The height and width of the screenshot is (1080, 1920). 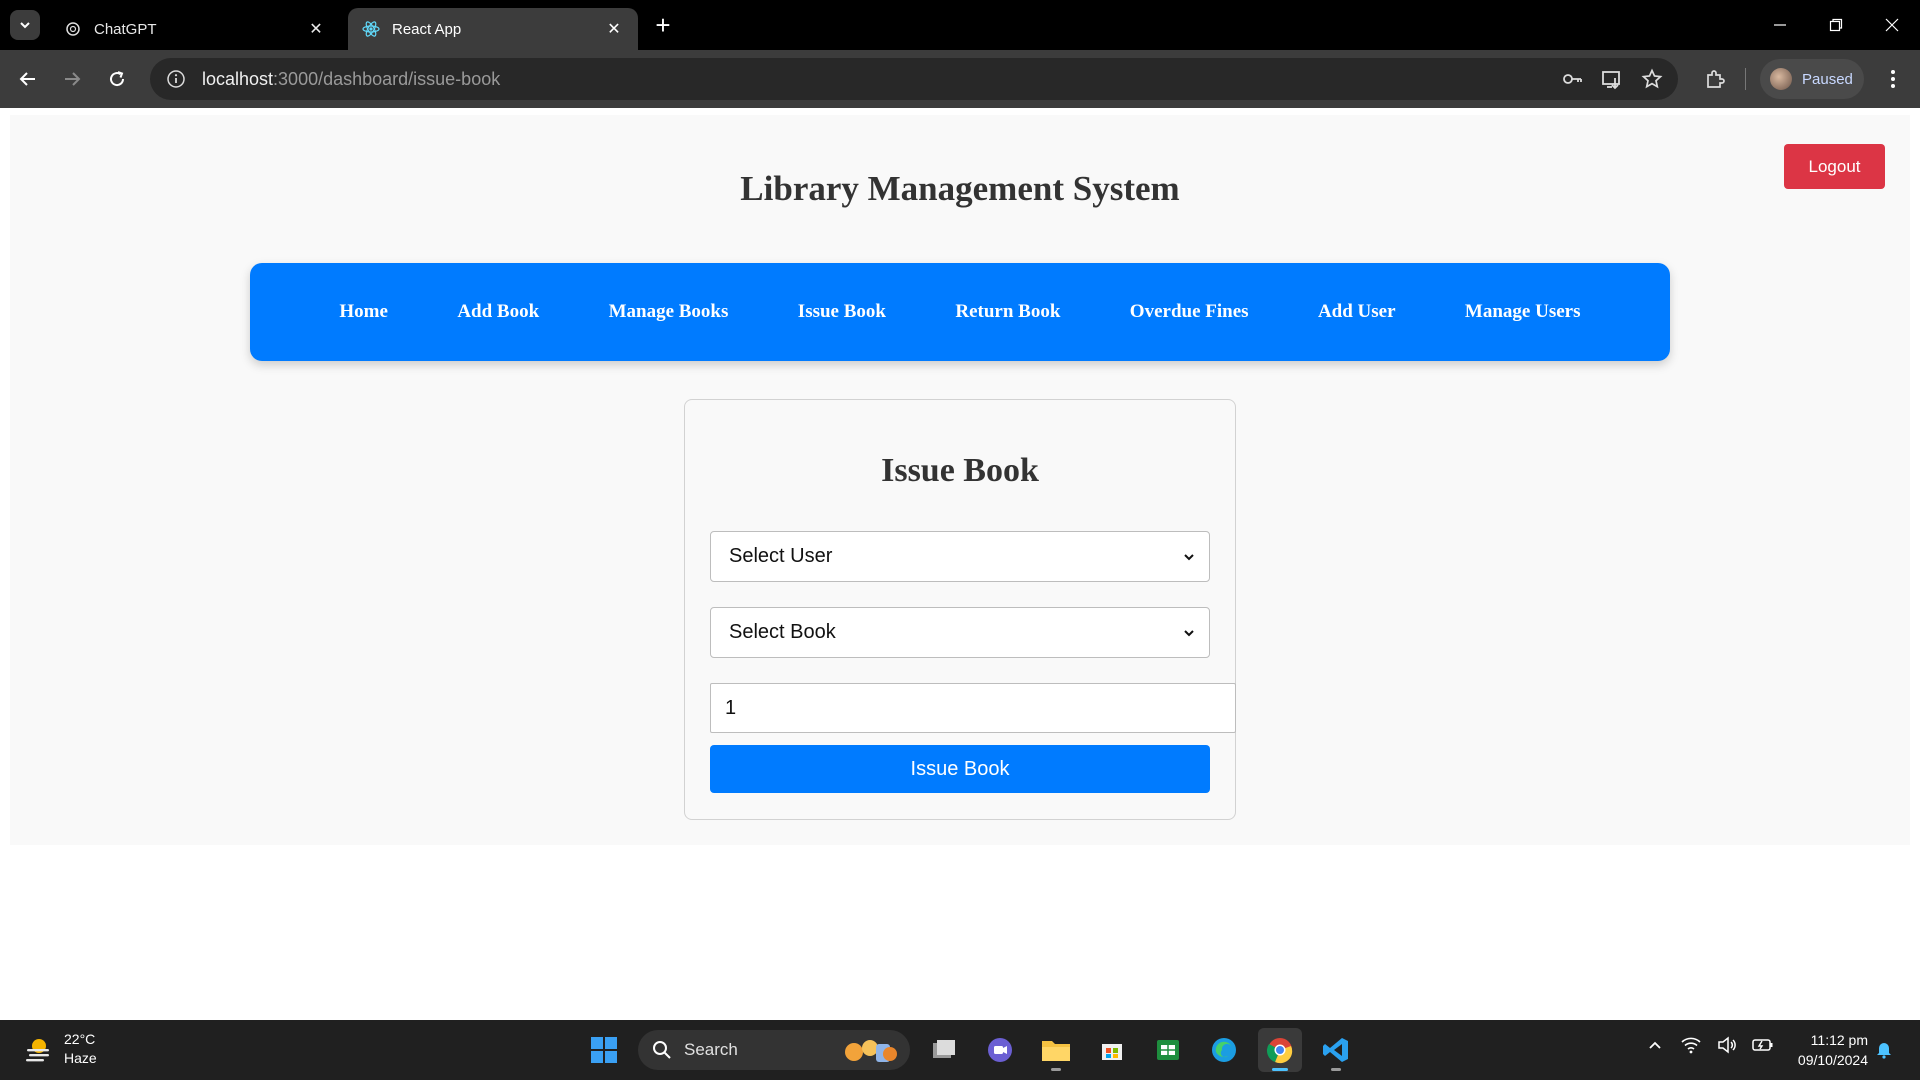 What do you see at coordinates (371, 29) in the screenshot?
I see `react-logo-icon` at bounding box center [371, 29].